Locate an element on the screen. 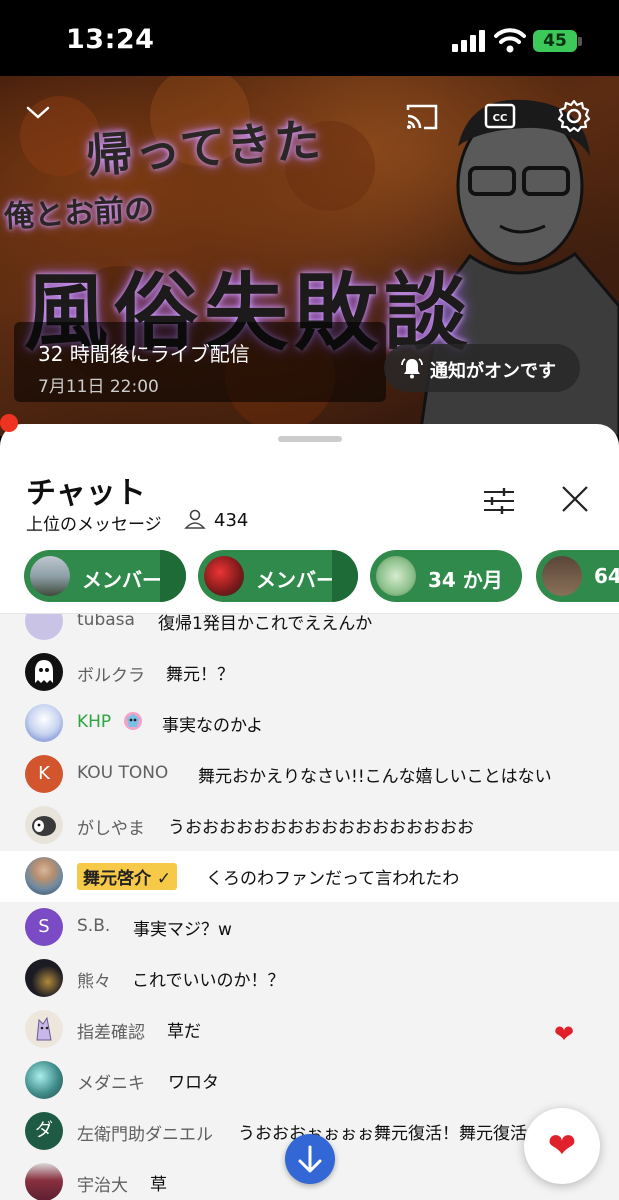 The height and width of the screenshot is (1200, 619). message-author: 指差確認 is located at coordinates (111, 1030).